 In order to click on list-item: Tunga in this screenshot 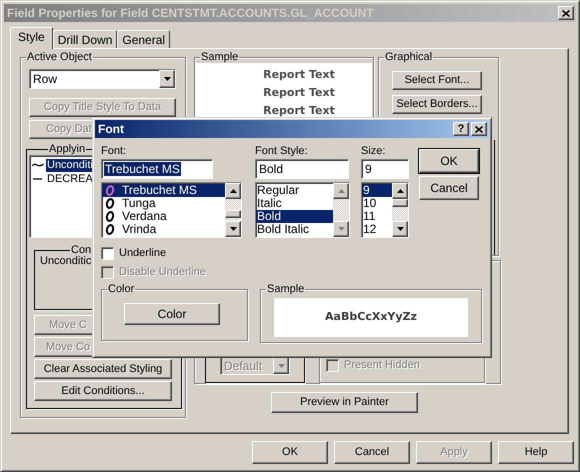, I will do `click(163, 203)`.